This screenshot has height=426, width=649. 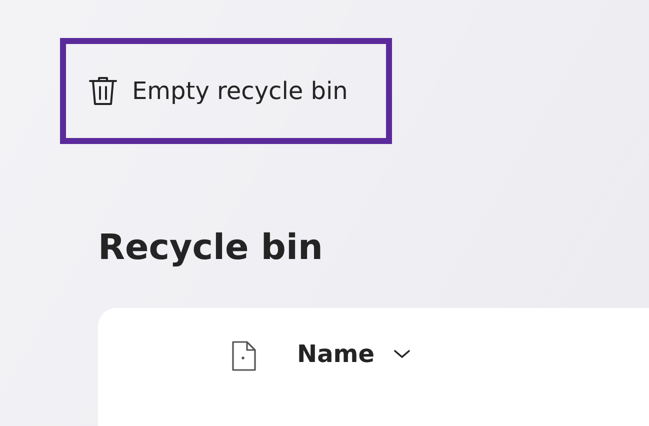 I want to click on file-icon, so click(x=244, y=356).